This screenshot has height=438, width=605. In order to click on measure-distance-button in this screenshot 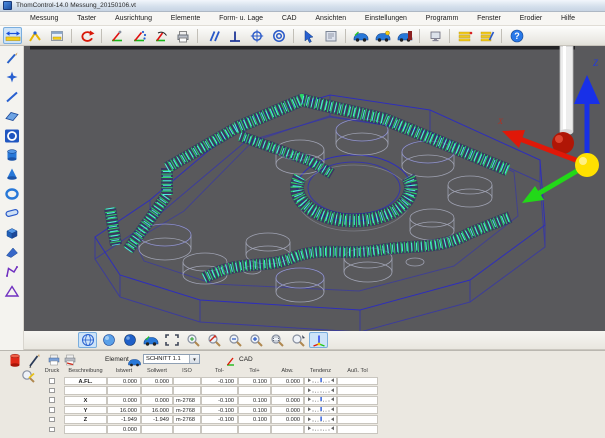, I will do `click(12, 35)`.